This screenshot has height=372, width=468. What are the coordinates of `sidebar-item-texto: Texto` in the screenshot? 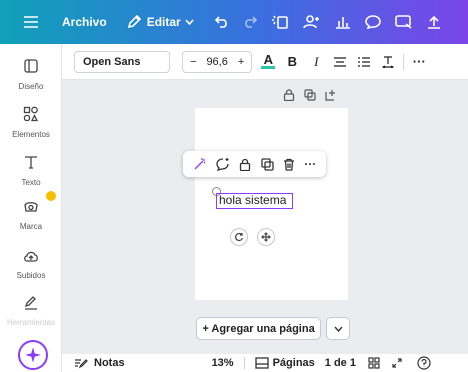 It's located at (31, 170).